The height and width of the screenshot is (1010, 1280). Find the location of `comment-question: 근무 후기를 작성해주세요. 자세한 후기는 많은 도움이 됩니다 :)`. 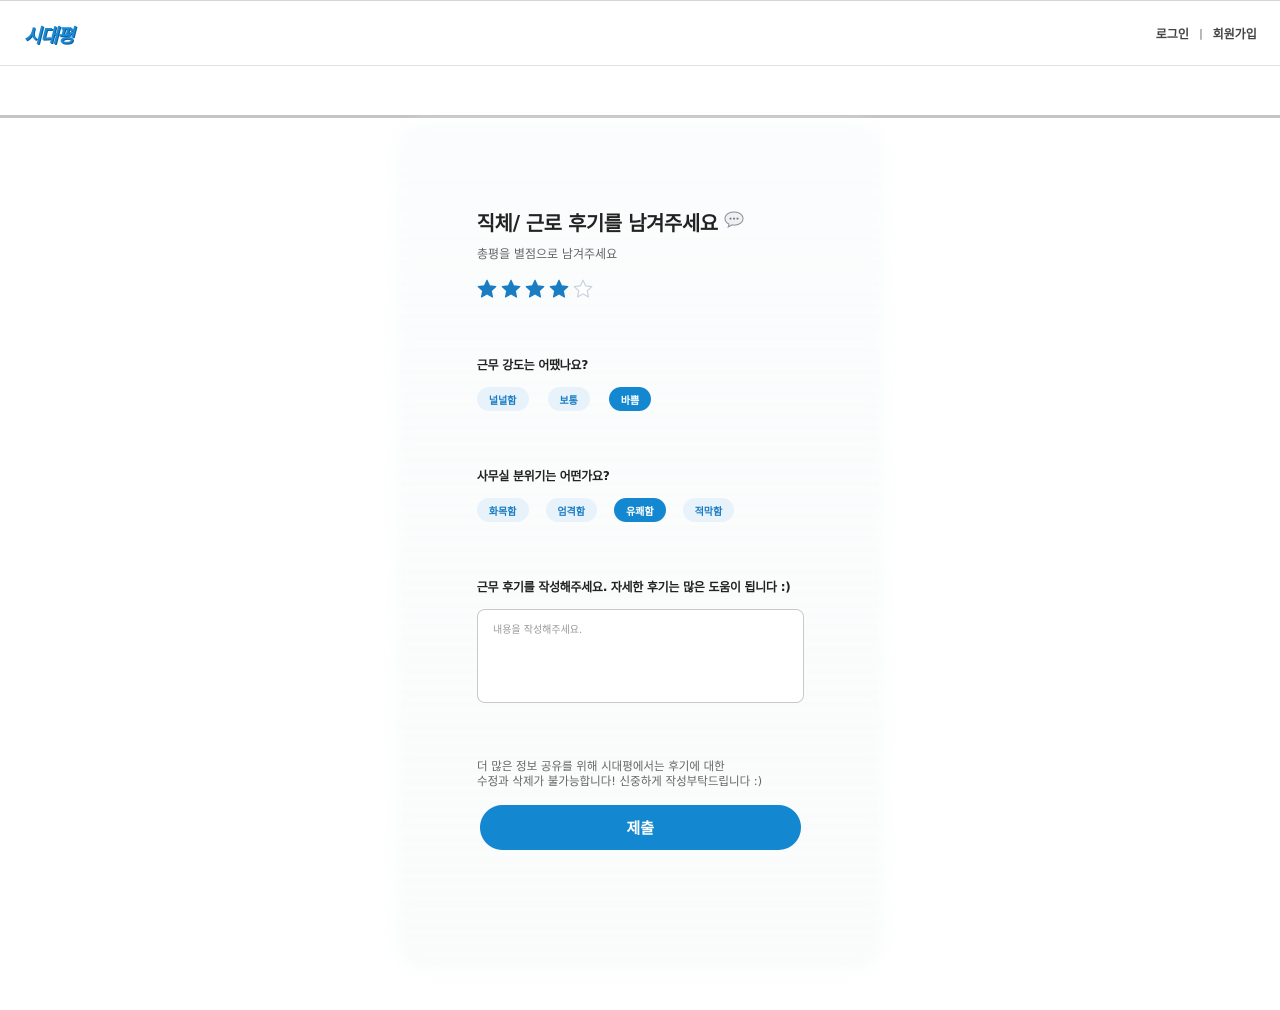

comment-question: 근무 후기를 작성해주세요. 자세한 후기는 많은 도움이 됩니다 :) is located at coordinates (634, 587).